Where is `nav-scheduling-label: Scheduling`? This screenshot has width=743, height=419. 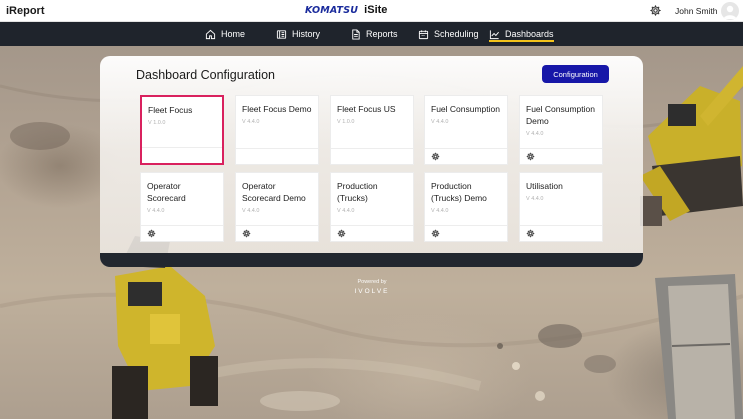
nav-scheduling-label: Scheduling is located at coordinates (456, 34).